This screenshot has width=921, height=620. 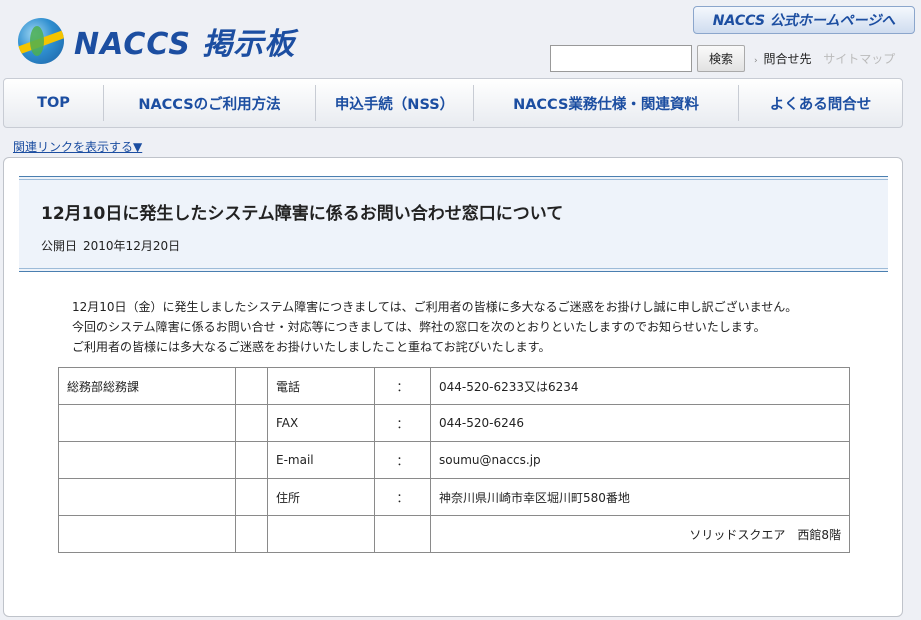 I want to click on site-logo: NACCS 掲示板, so click(x=156, y=41).